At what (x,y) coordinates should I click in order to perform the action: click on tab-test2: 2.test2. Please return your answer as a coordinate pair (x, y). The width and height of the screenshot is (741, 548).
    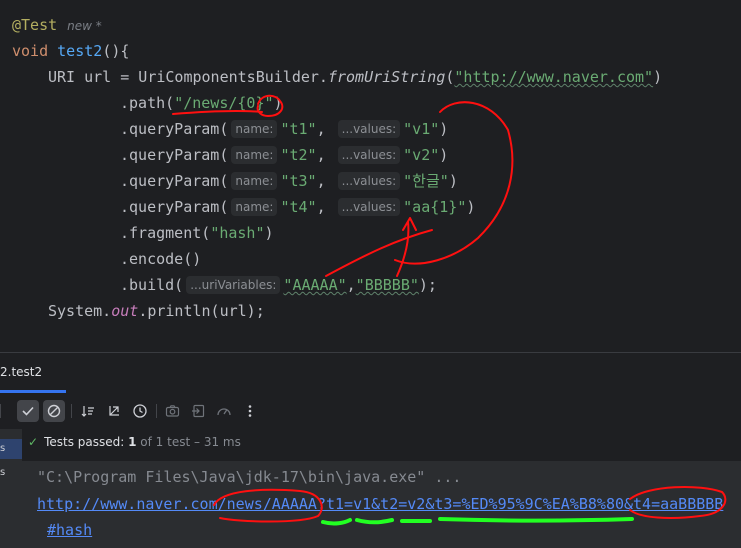
    Looking at the image, I should click on (21, 372).